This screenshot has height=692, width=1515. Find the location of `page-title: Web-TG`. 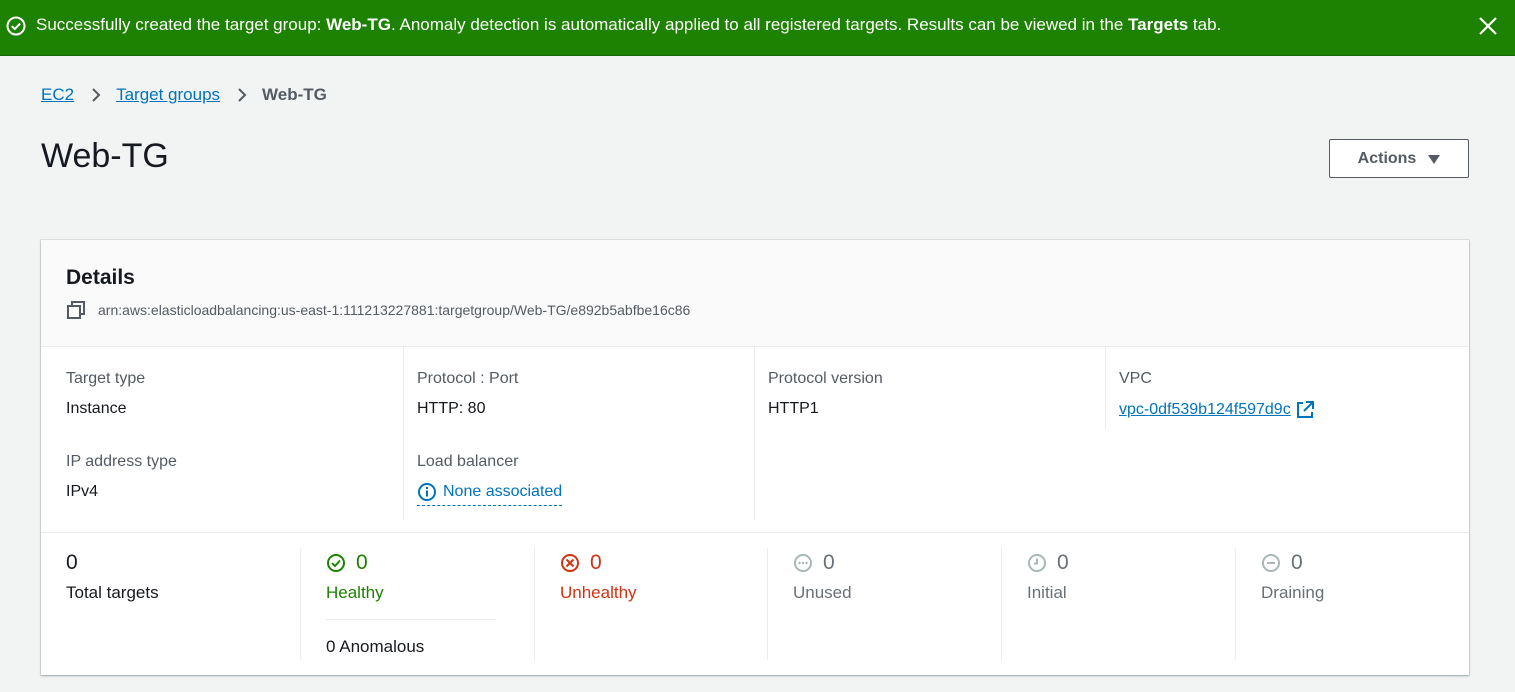

page-title: Web-TG is located at coordinates (105, 156).